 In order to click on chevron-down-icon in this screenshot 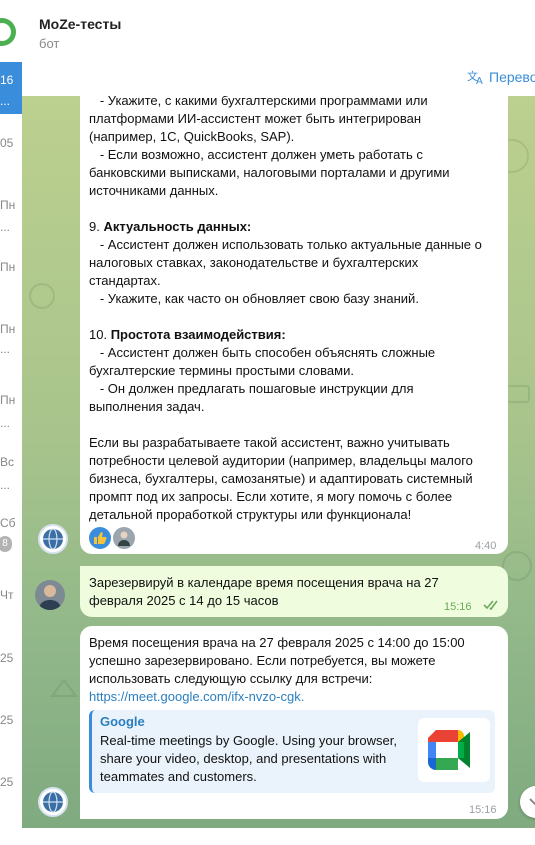, I will do `click(532, 802)`.